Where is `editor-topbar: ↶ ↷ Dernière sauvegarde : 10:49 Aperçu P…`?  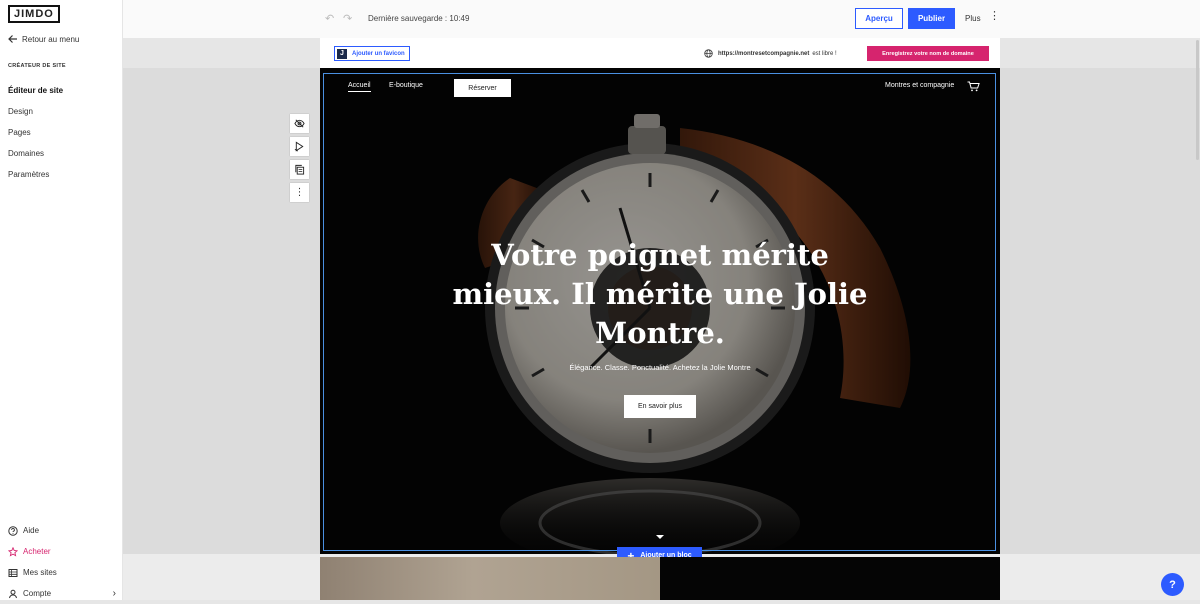
editor-topbar: ↶ ↷ Dernière sauvegarde : 10:49 Aperçu P… is located at coordinates (661, 19).